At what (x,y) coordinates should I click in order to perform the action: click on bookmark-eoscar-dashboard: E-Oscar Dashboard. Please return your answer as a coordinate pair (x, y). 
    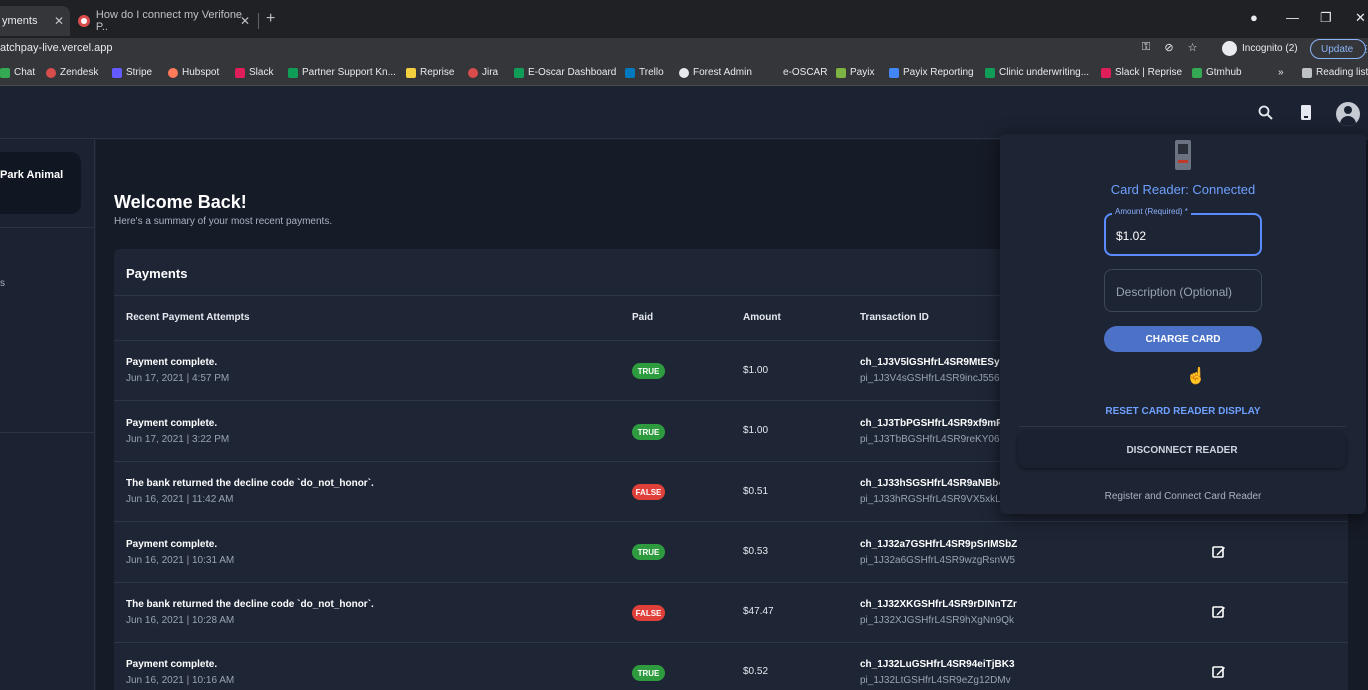
    Looking at the image, I should click on (565, 72).